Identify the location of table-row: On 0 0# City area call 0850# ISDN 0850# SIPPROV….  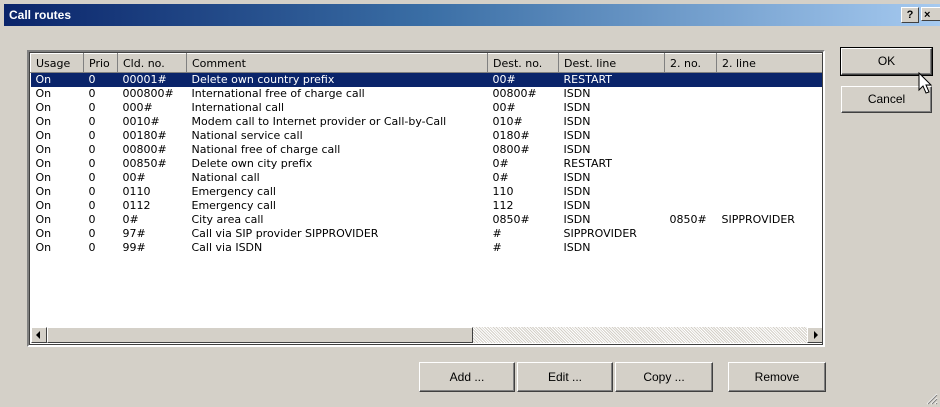
(427, 220).